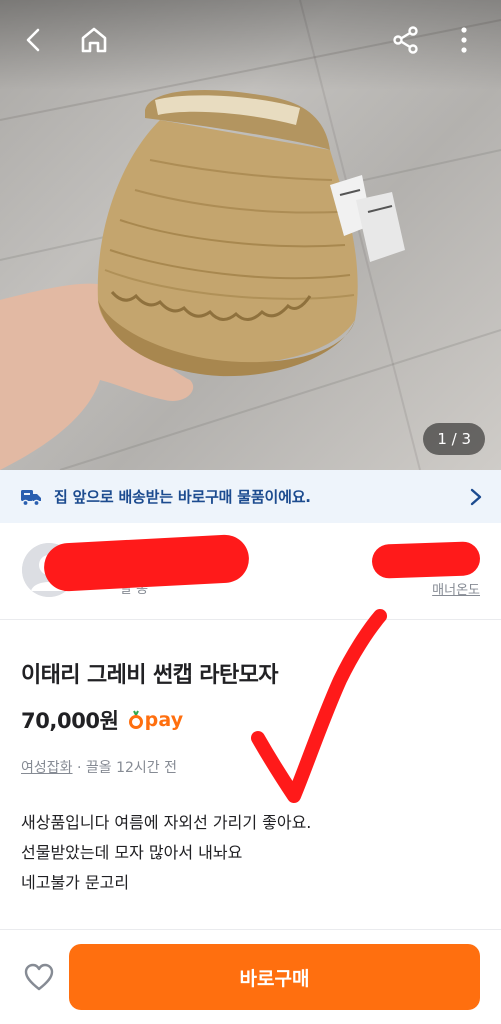 The height and width of the screenshot is (1024, 501). I want to click on buy-now-button: 바로구매, so click(274, 977).